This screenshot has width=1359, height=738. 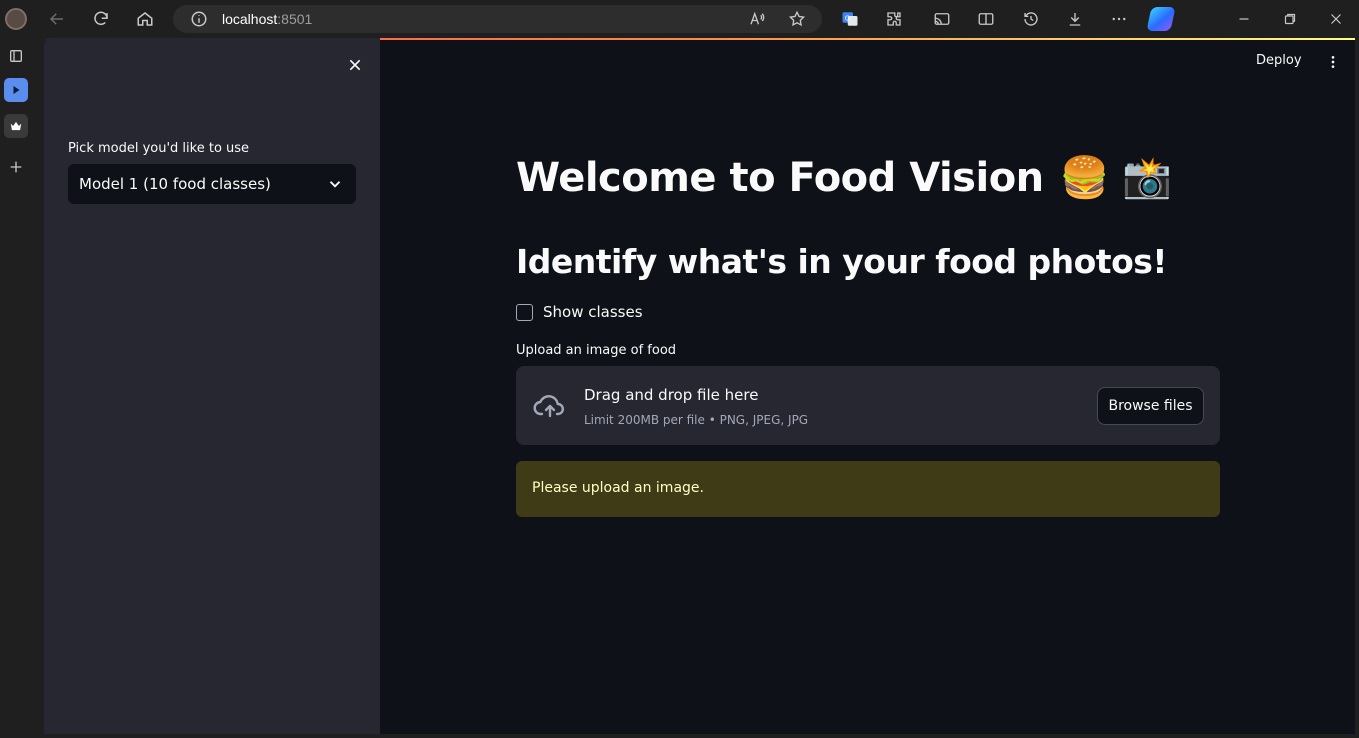 What do you see at coordinates (841, 261) in the screenshot?
I see `page-subtitle: Identify what's in your food photos!` at bounding box center [841, 261].